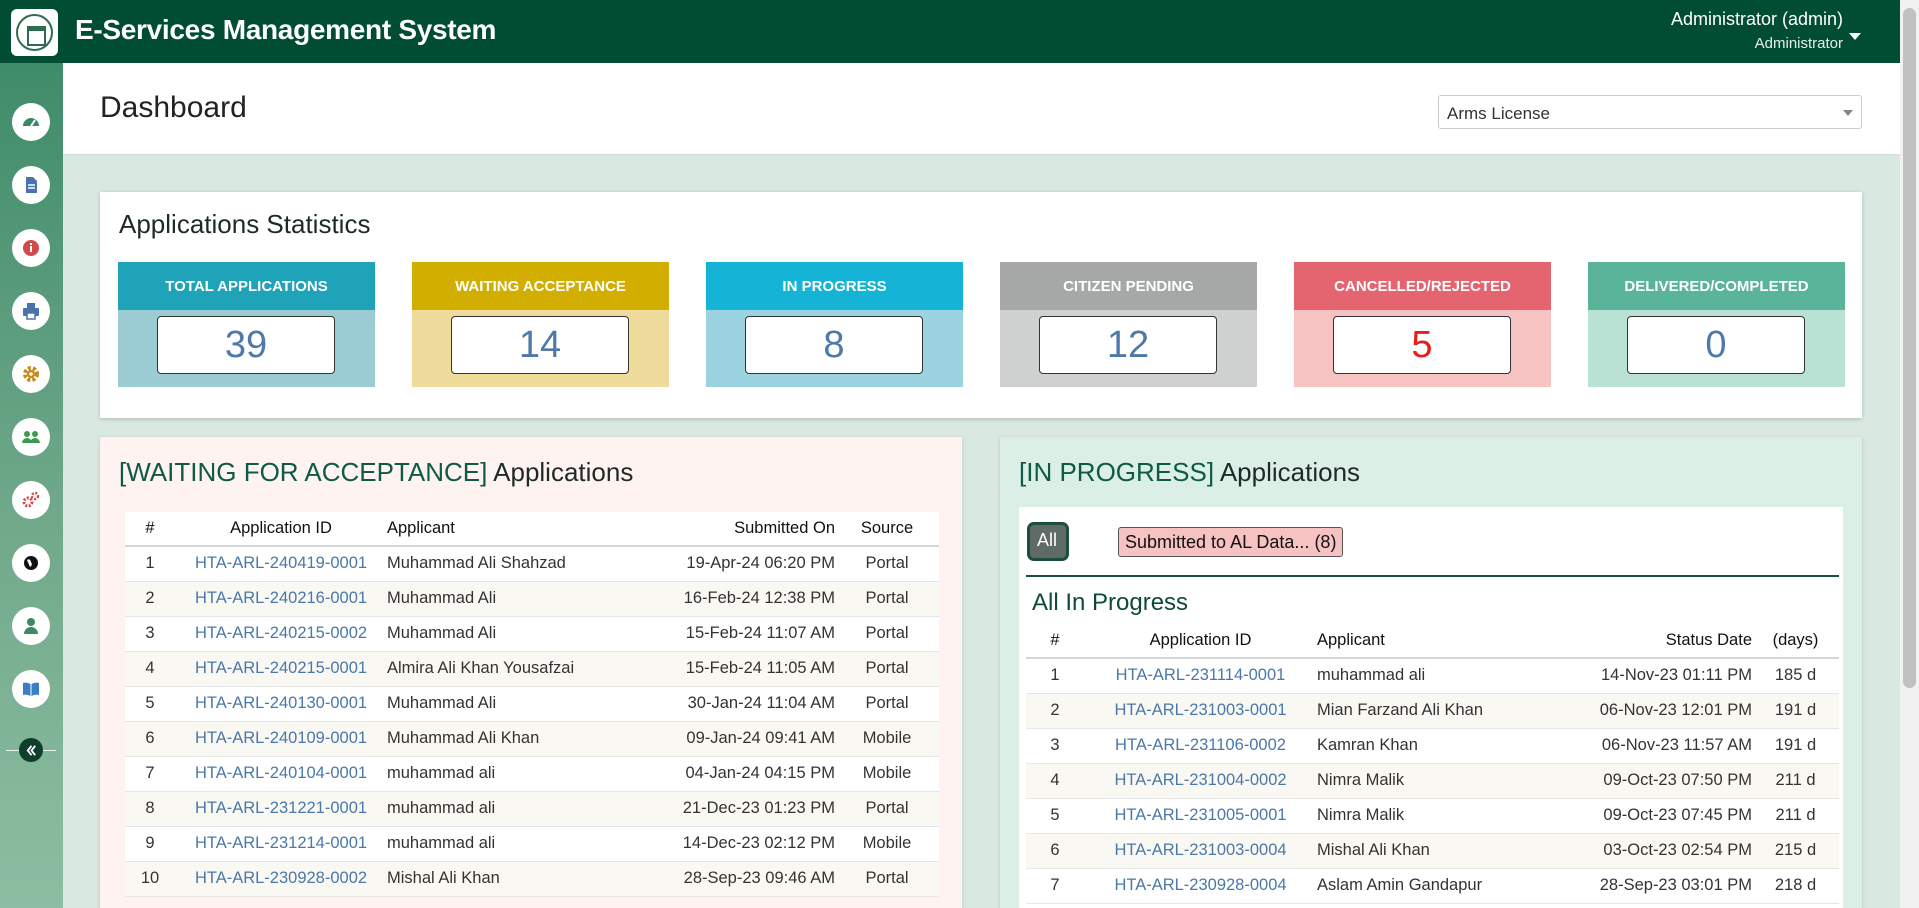 The height and width of the screenshot is (908, 1919). I want to click on progress-cell: 2, so click(1055, 711).